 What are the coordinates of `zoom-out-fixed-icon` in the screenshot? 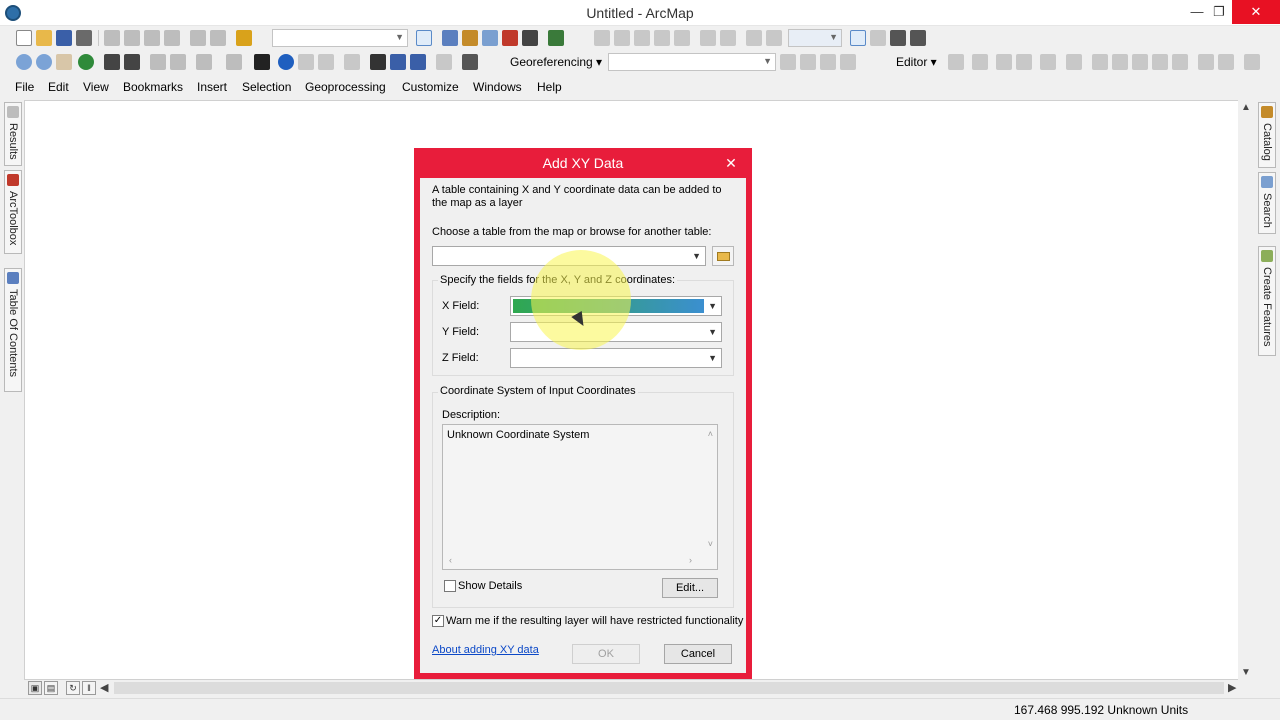 It's located at (622, 38).